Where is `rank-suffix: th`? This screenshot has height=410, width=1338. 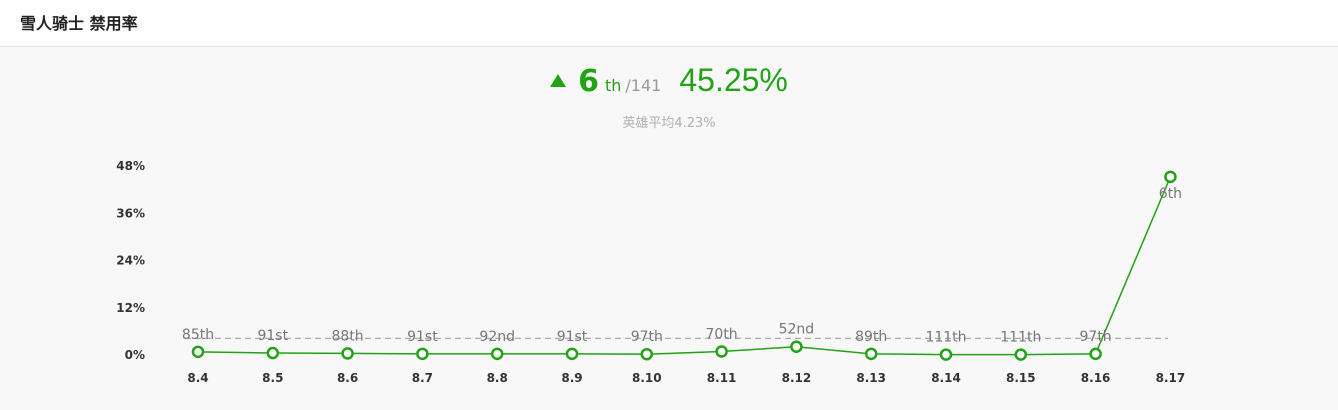
rank-suffix: th is located at coordinates (613, 85).